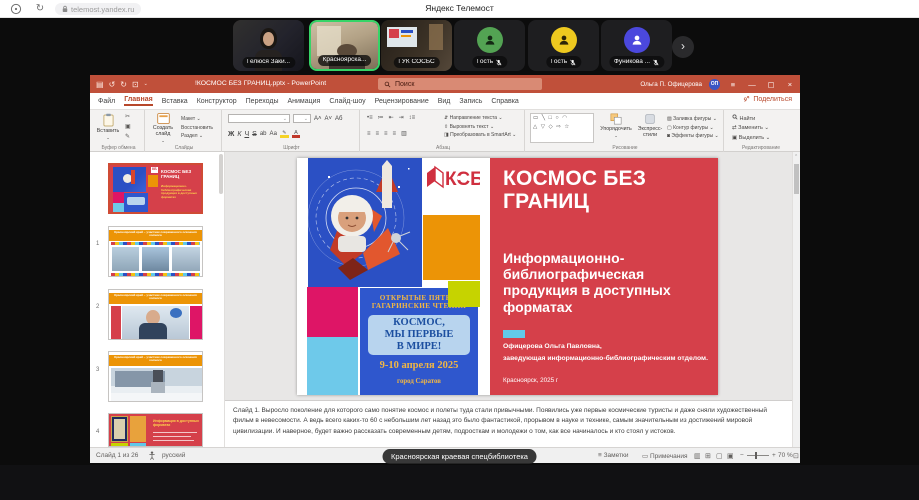  Describe the element at coordinates (693, 119) in the screenshot. I see `shape-fill-menu: ▨ Заливка фигуры ⌄` at that location.